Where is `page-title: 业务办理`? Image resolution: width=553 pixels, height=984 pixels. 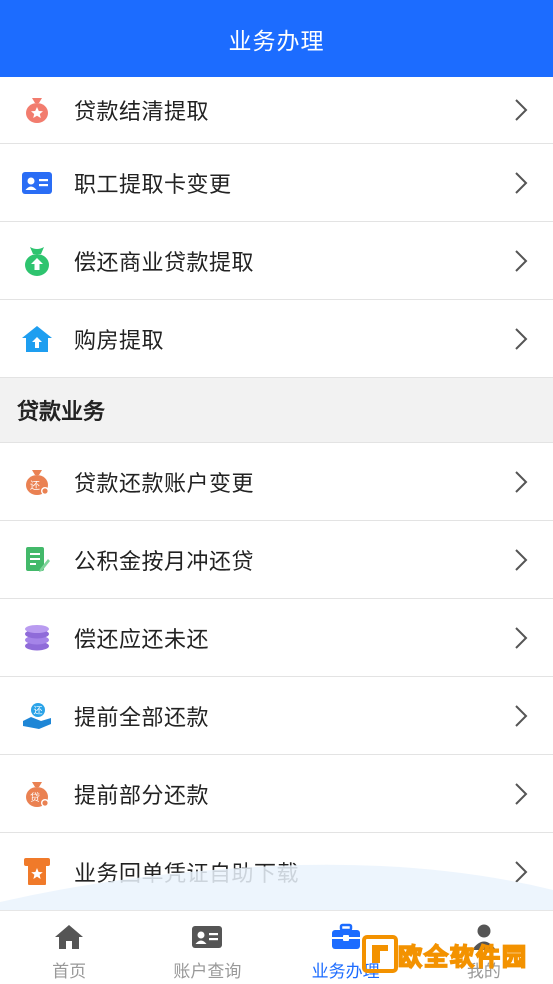
page-title: 业务办理 is located at coordinates (276, 41).